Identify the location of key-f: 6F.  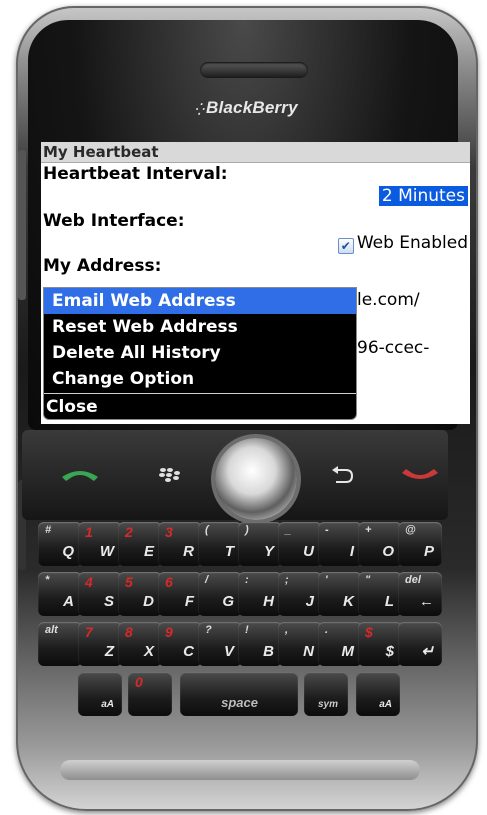
(180, 594).